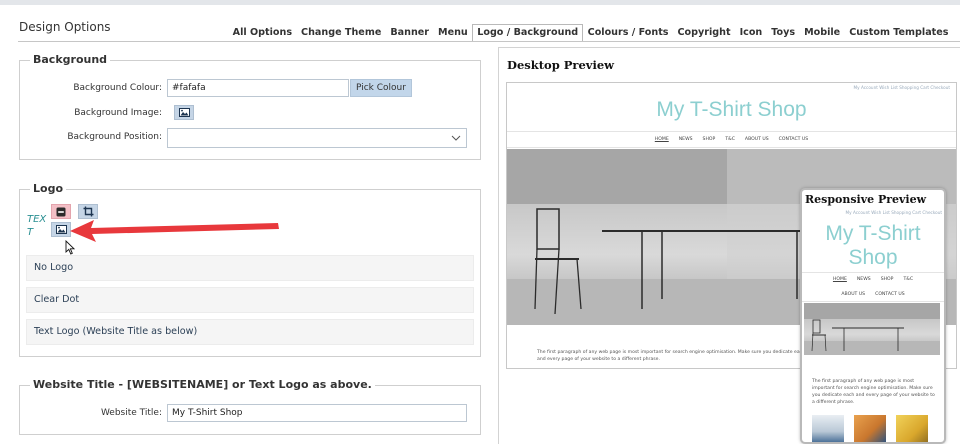 The height and width of the screenshot is (444, 960). I want to click on crop-logo-button, so click(88, 211).